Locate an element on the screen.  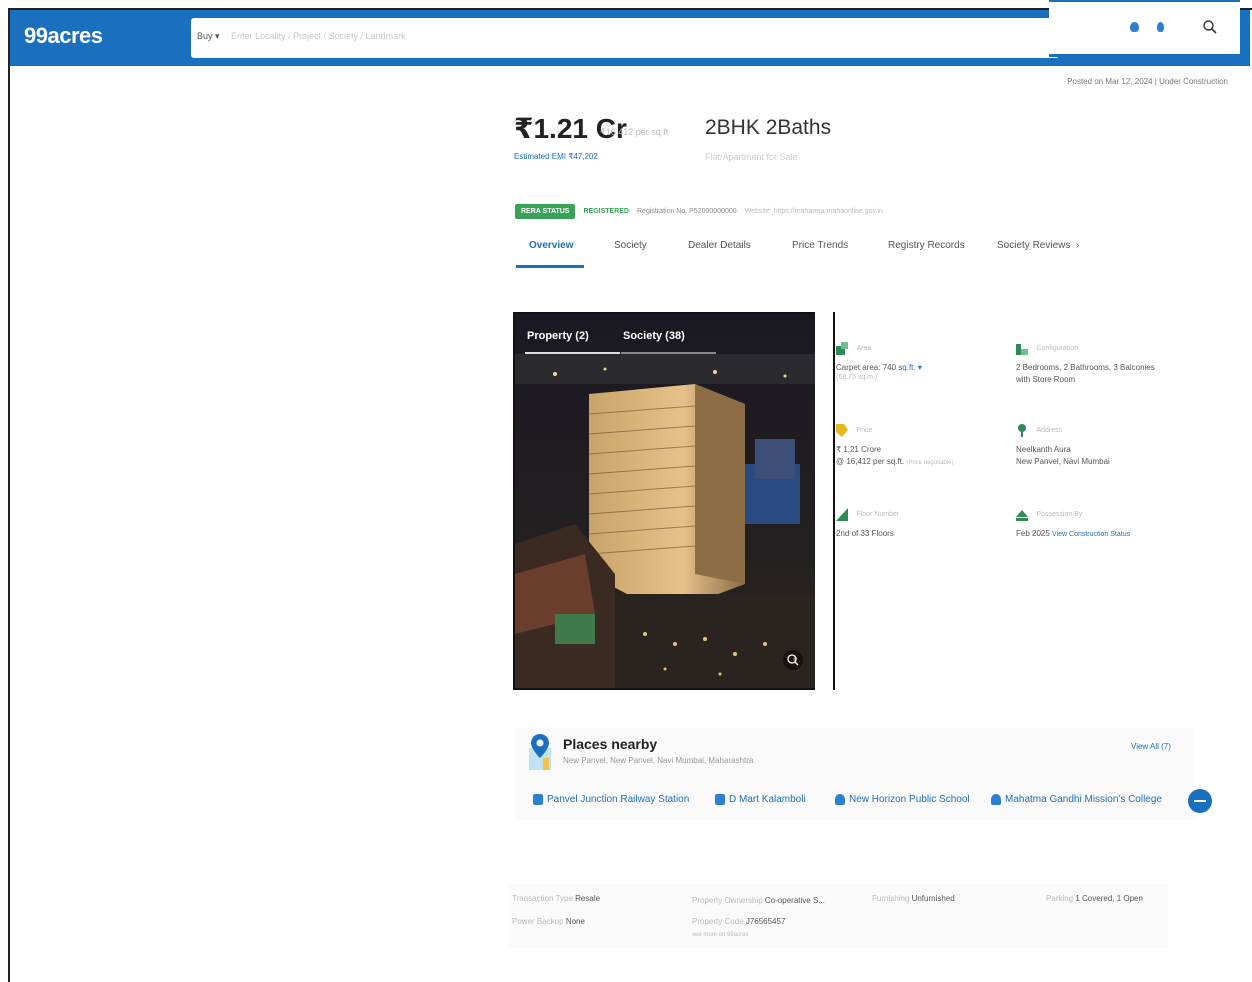
price-tag-icon is located at coordinates (842, 430).